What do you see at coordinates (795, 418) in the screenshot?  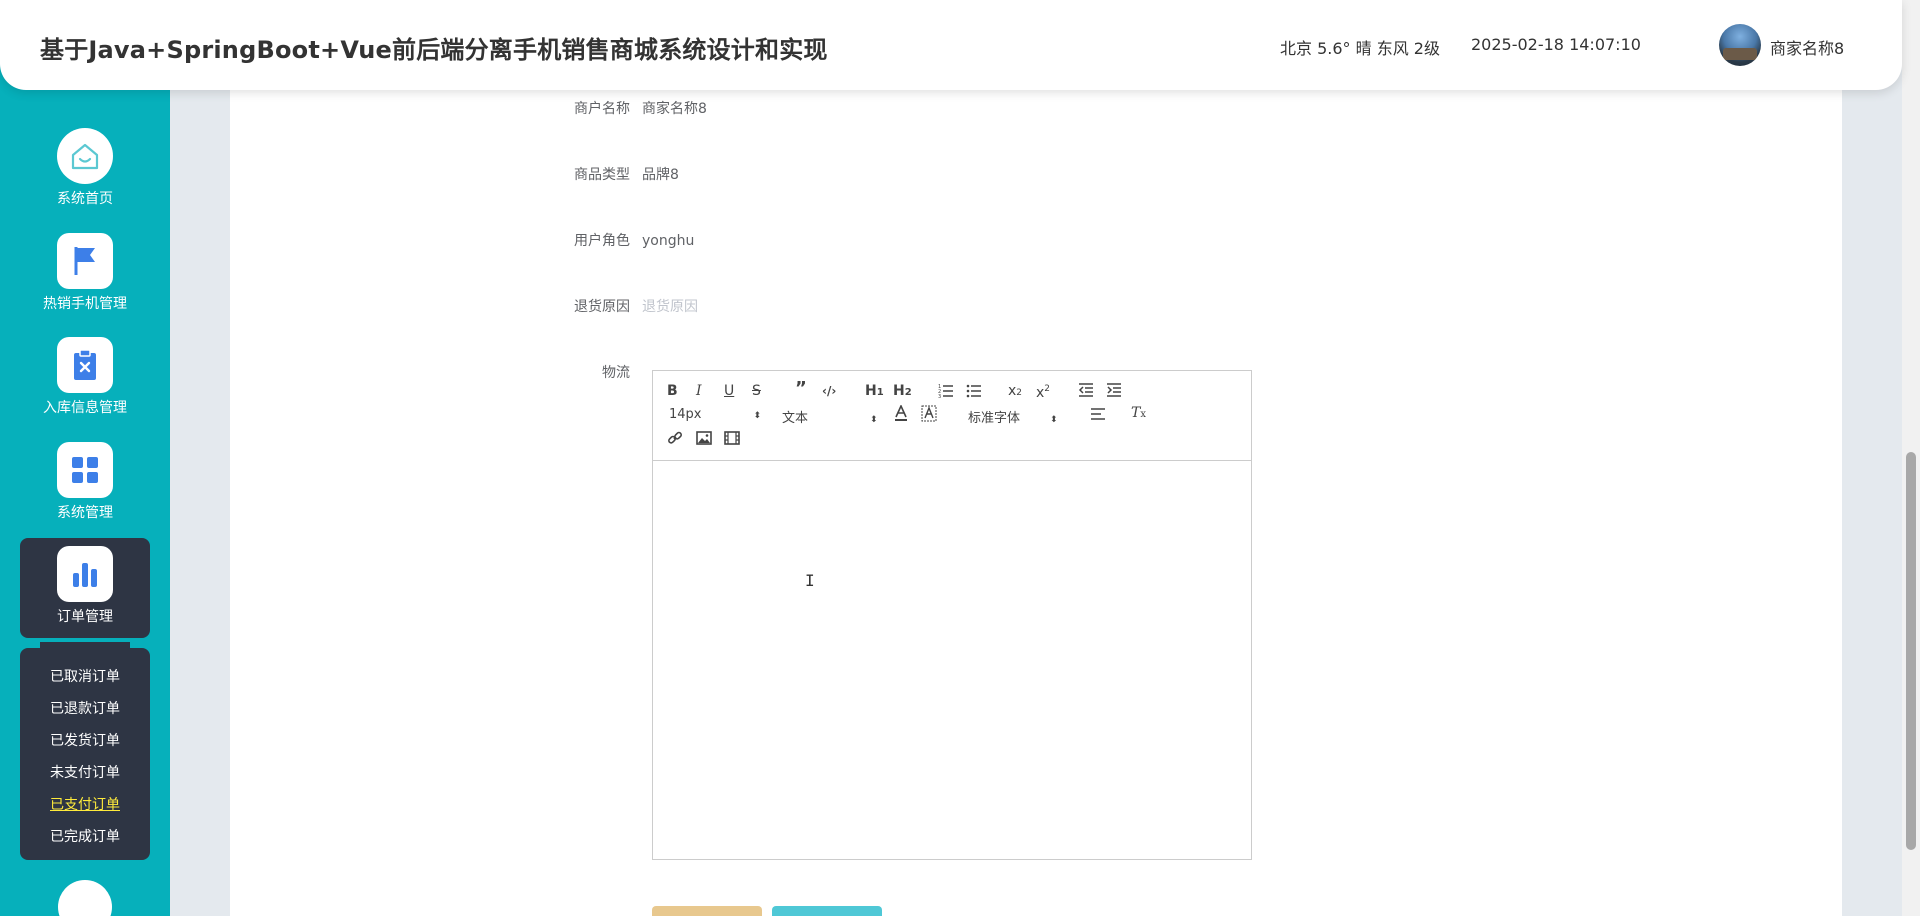 I see `header-select-value: 文本` at bounding box center [795, 418].